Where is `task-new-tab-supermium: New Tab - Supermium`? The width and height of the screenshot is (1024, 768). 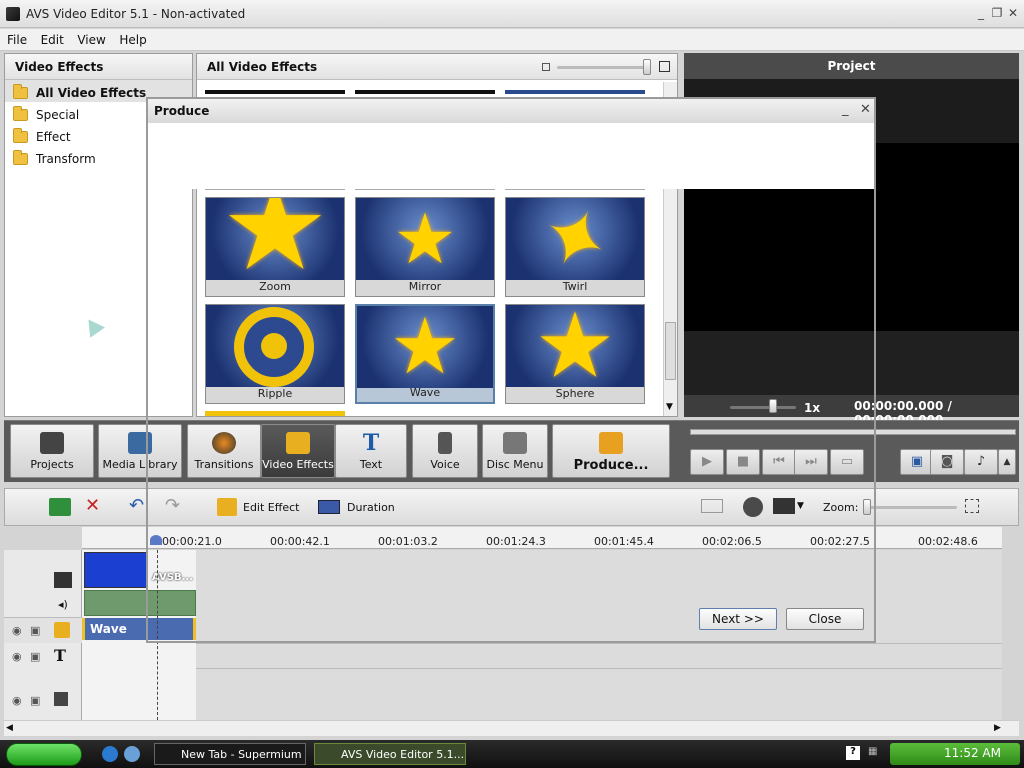 task-new-tab-supermium: New Tab - Supermium is located at coordinates (230, 754).